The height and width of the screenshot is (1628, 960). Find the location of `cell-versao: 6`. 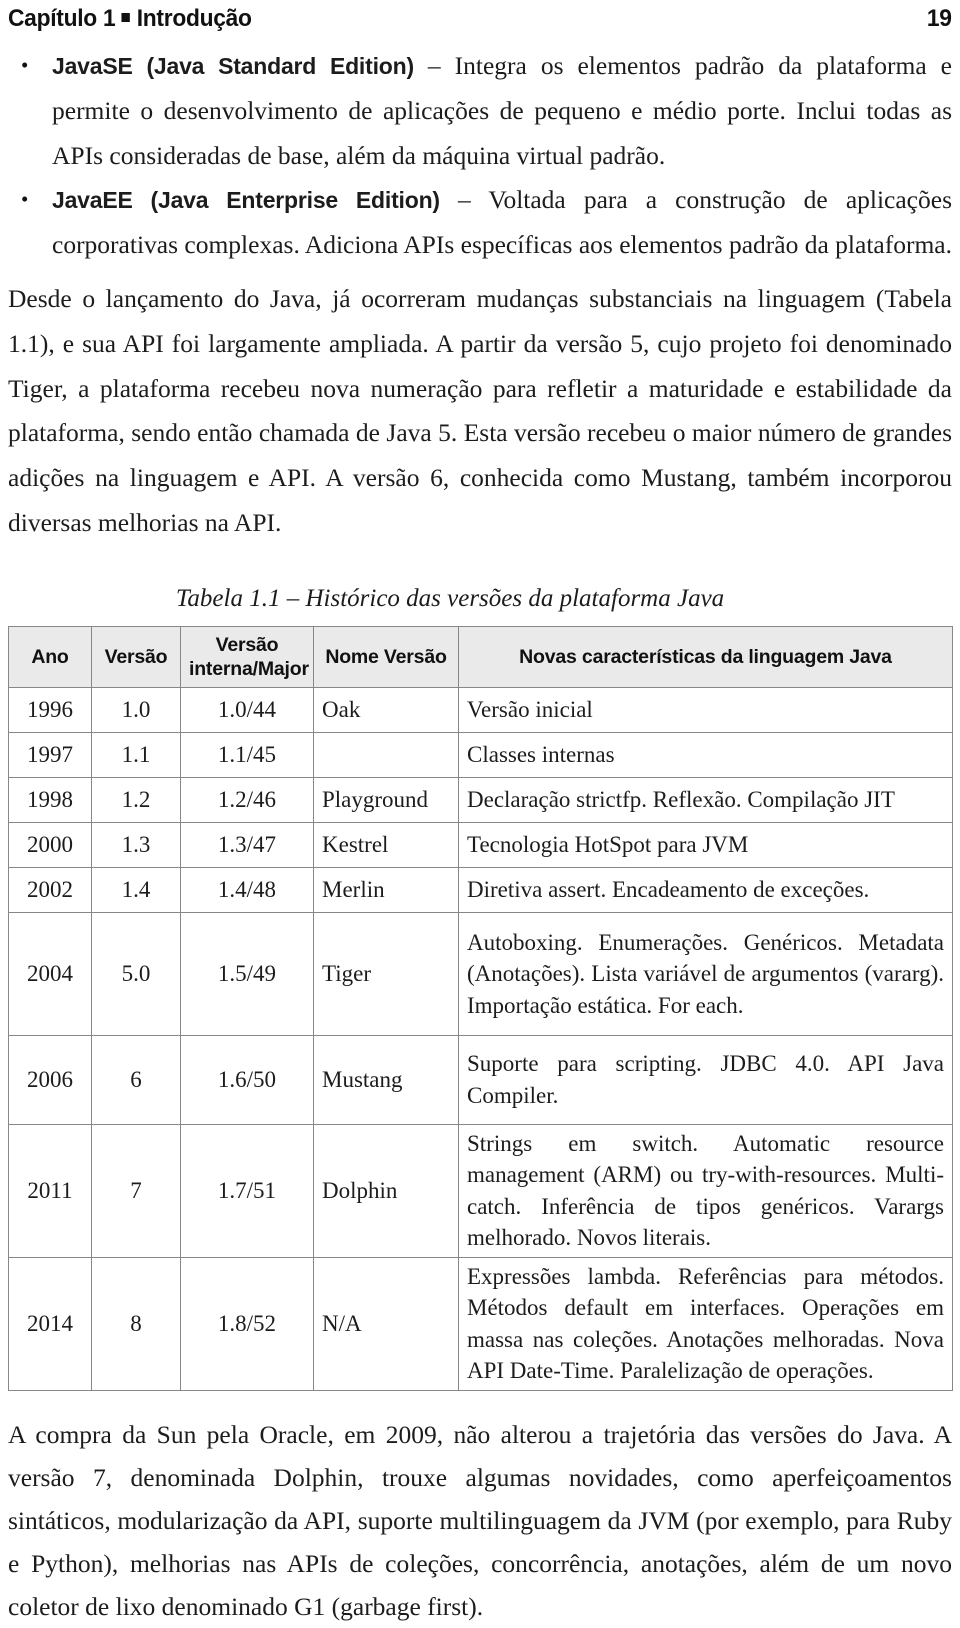

cell-versao: 6 is located at coordinates (136, 1079).